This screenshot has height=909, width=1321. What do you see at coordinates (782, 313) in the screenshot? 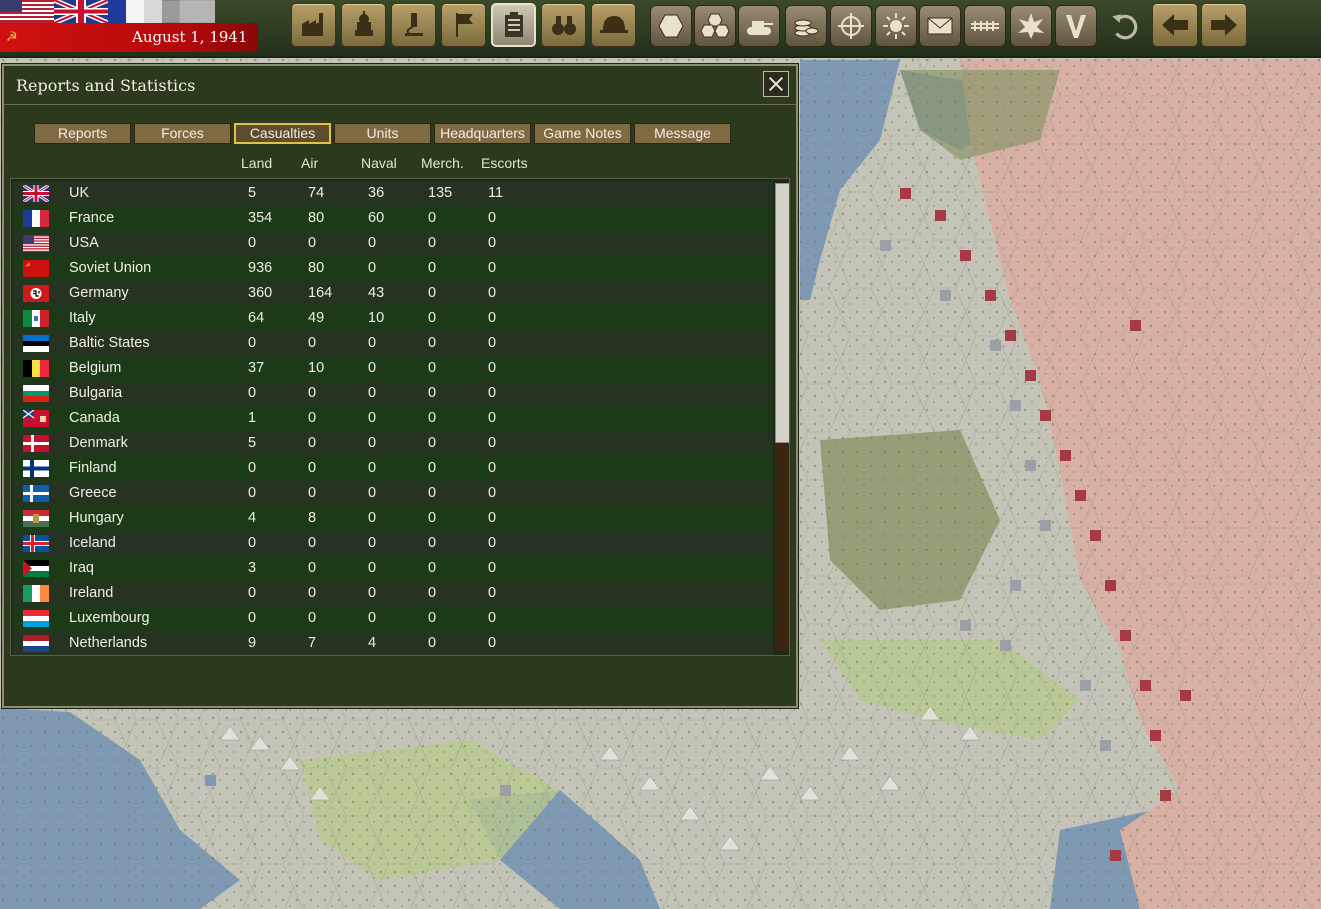
I see `scrollbar-thumb` at bounding box center [782, 313].